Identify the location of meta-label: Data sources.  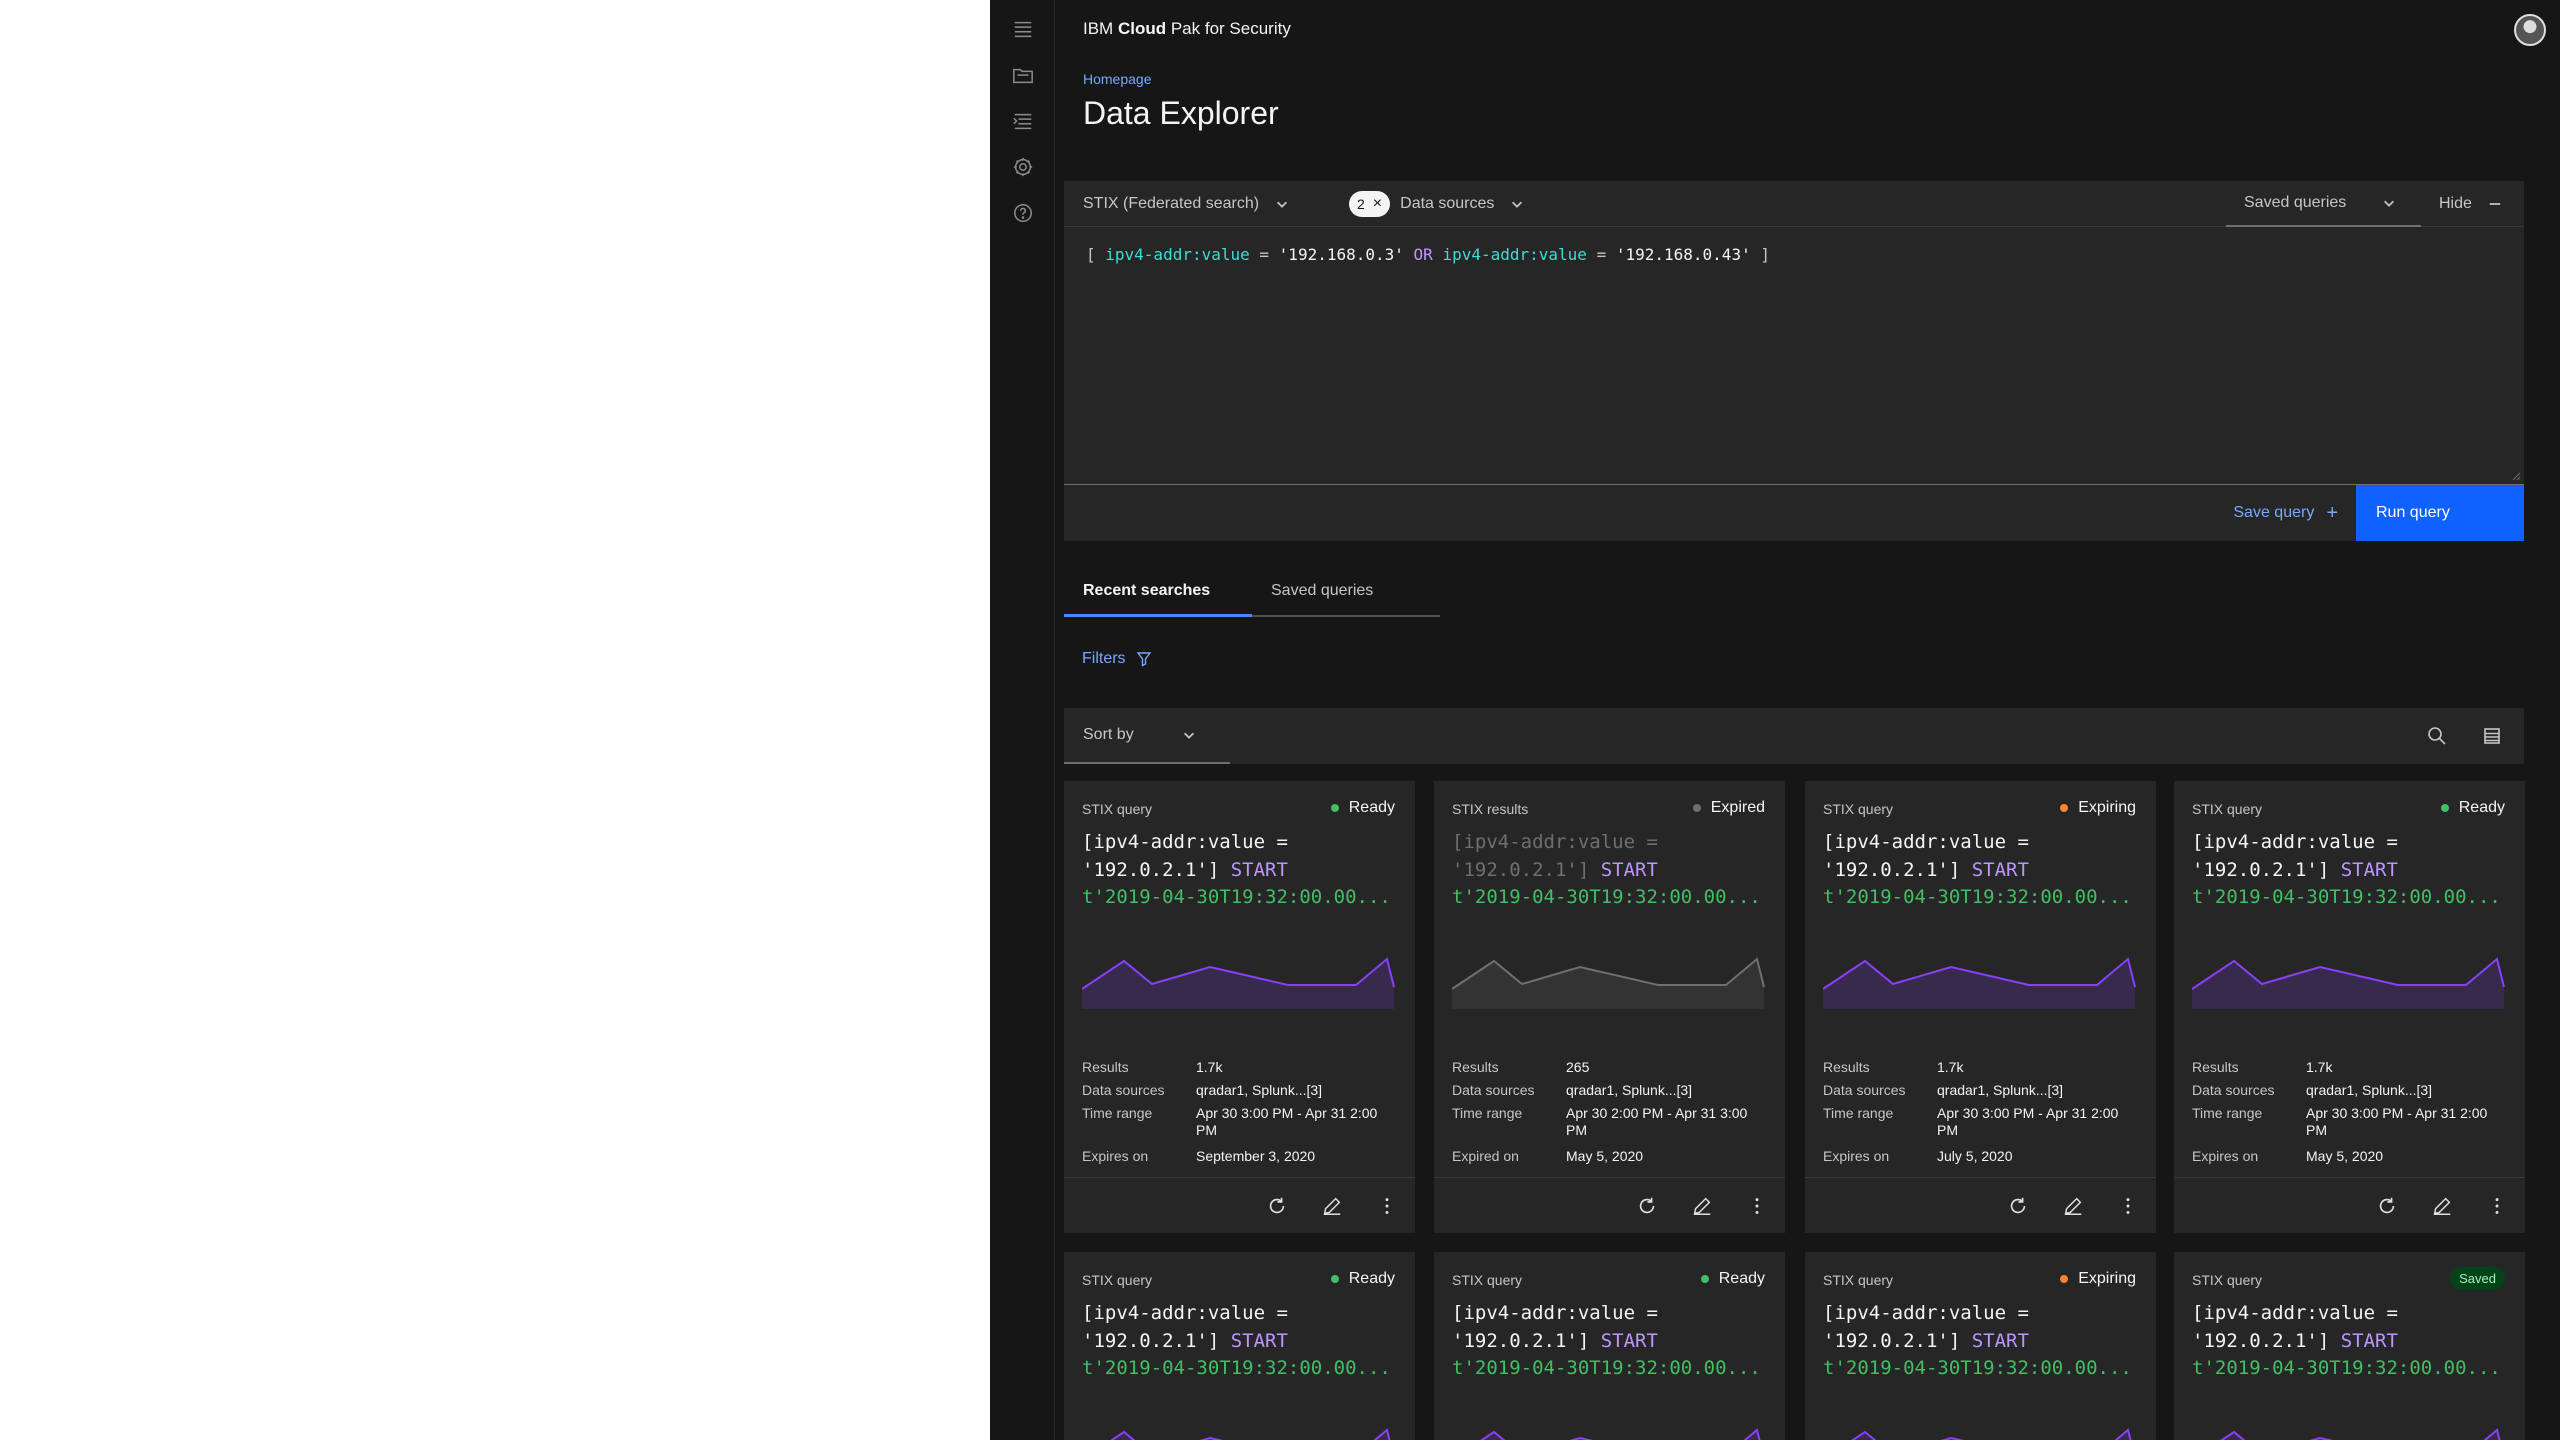
(1123, 1090).